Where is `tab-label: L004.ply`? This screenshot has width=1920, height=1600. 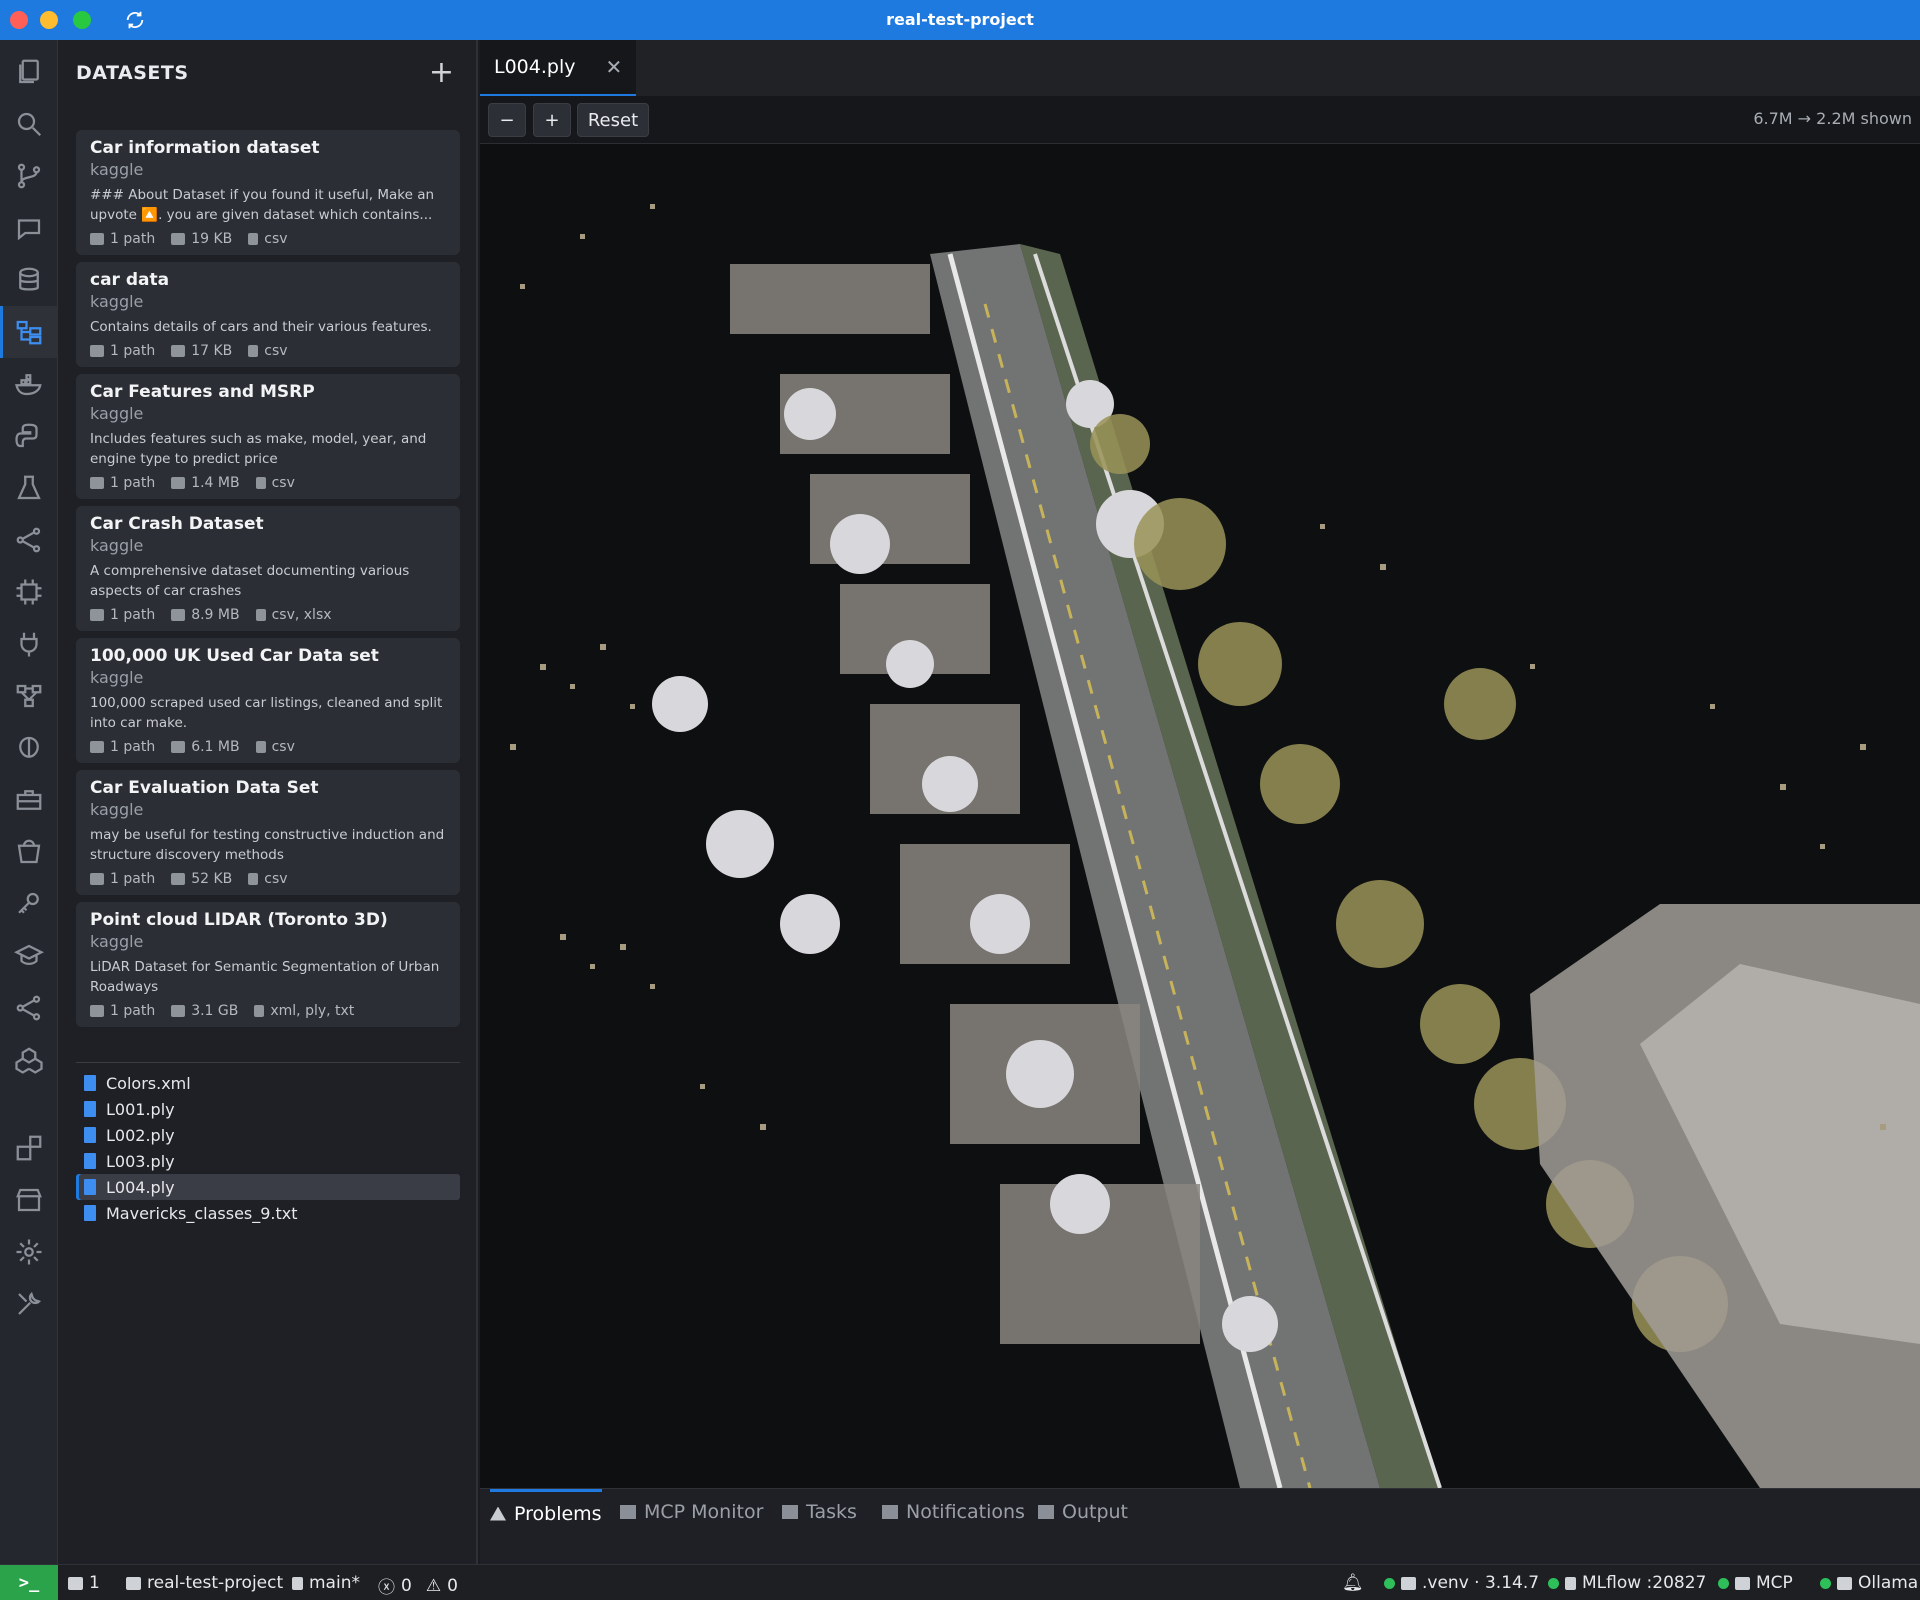
tab-label: L004.ply is located at coordinates (535, 67).